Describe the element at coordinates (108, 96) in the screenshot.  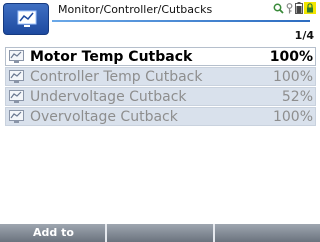
I see `item-label: Undervoltage Cutback` at that location.